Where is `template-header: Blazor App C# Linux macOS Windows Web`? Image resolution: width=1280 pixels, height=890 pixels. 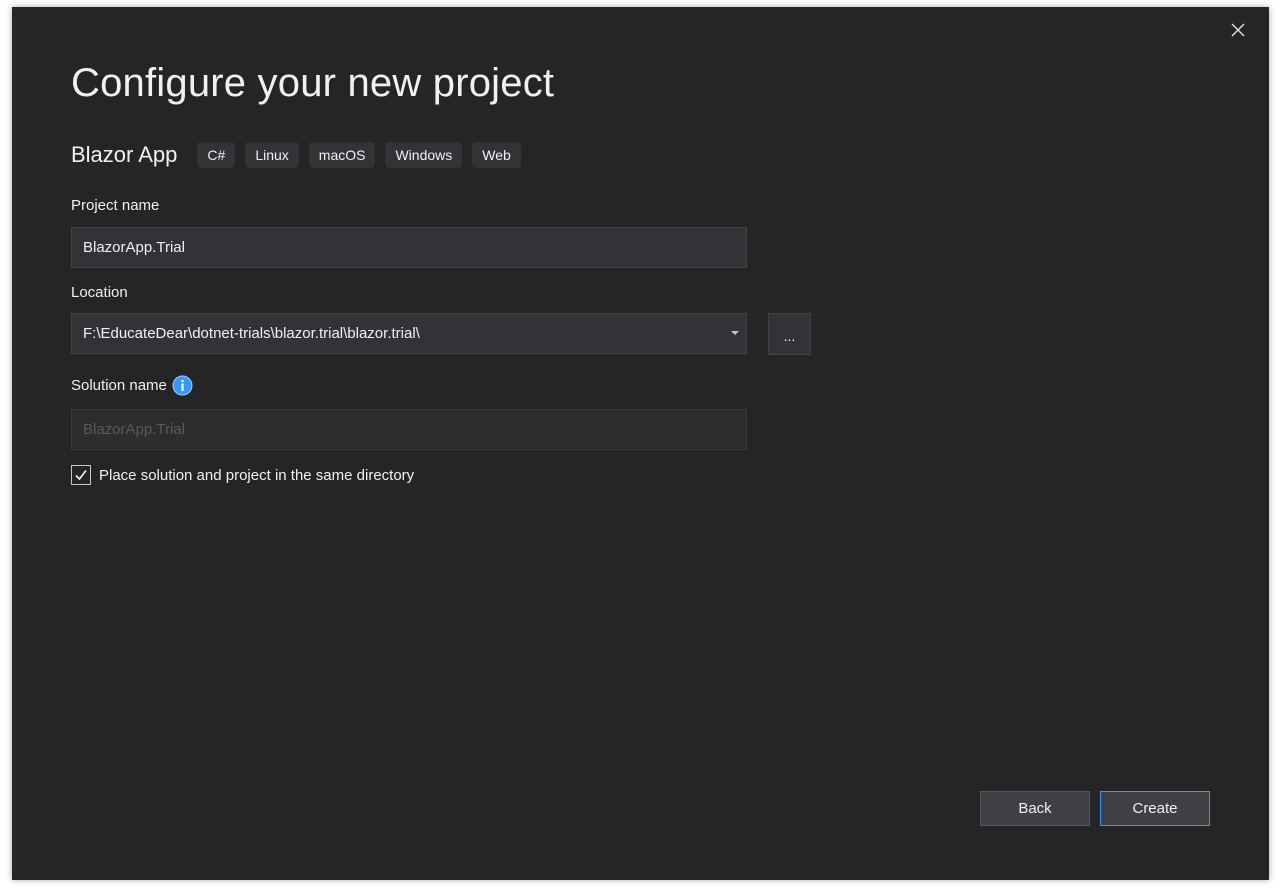
template-header: Blazor App C# Linux macOS Windows Web is located at coordinates (301, 155).